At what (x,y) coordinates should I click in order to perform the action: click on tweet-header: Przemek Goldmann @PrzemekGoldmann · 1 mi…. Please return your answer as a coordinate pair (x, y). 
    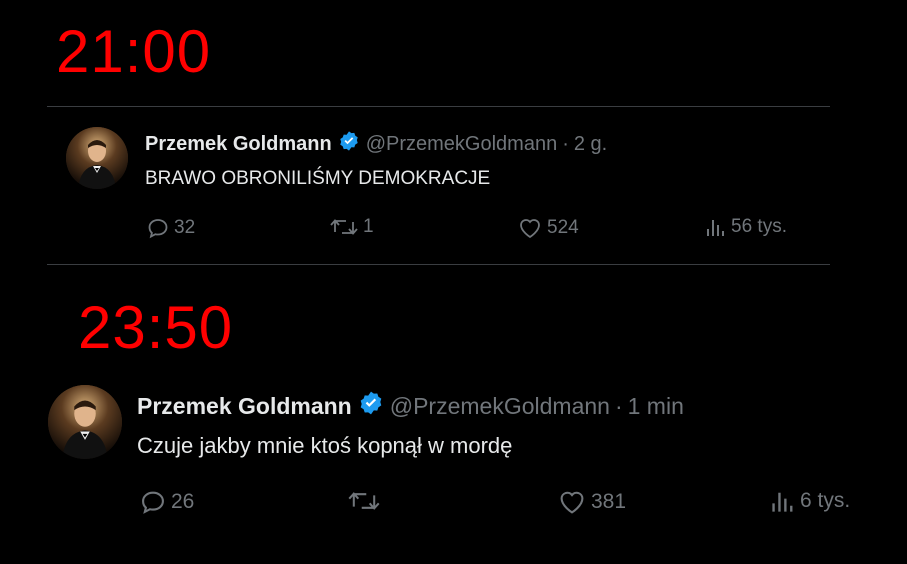
    Looking at the image, I should click on (410, 406).